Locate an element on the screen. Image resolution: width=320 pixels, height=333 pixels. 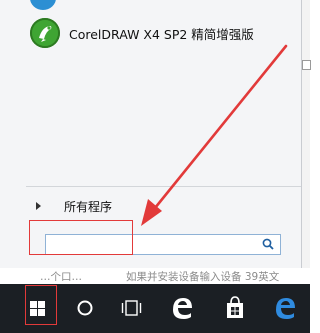
cortana-circle-icon is located at coordinates (85, 308).